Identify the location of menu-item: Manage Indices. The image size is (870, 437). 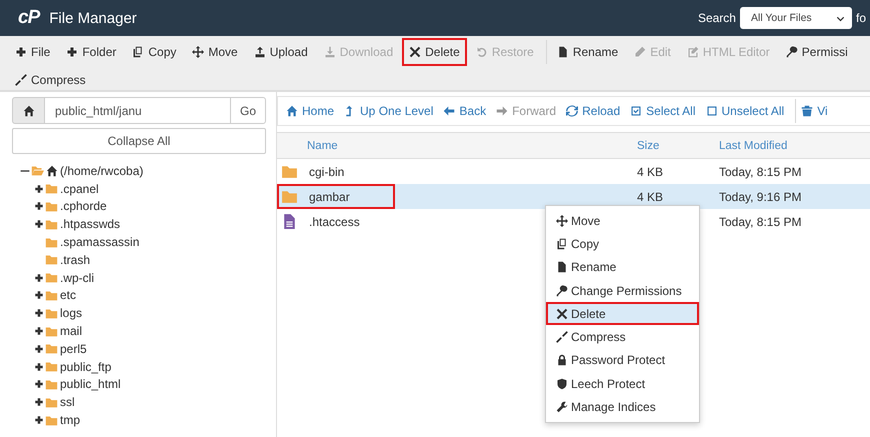
(622, 407).